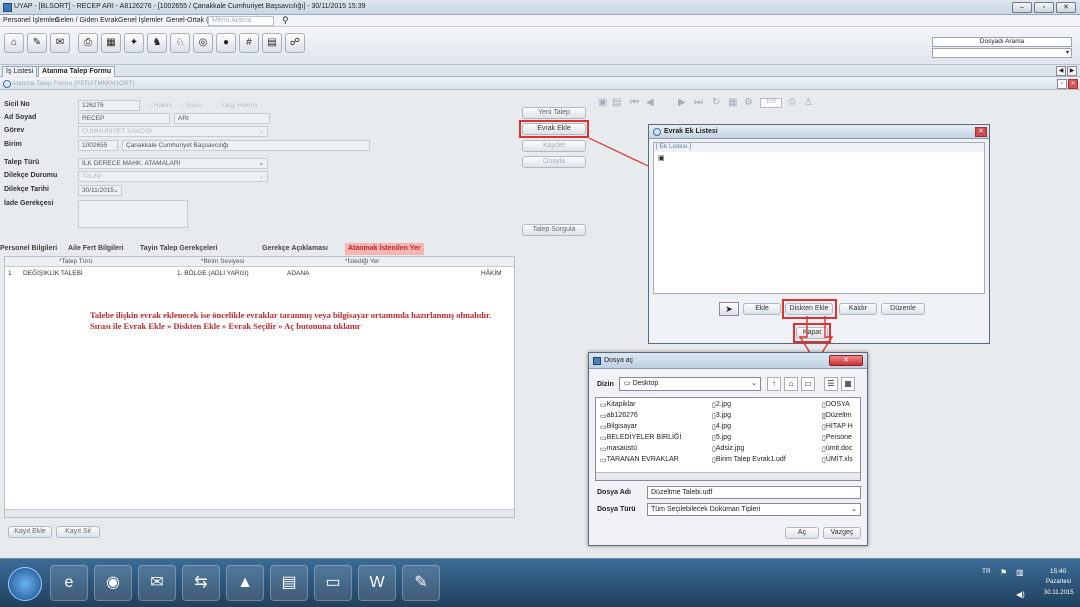 The height and width of the screenshot is (607, 1080). I want to click on folder-app-icon: ▭, so click(333, 583).